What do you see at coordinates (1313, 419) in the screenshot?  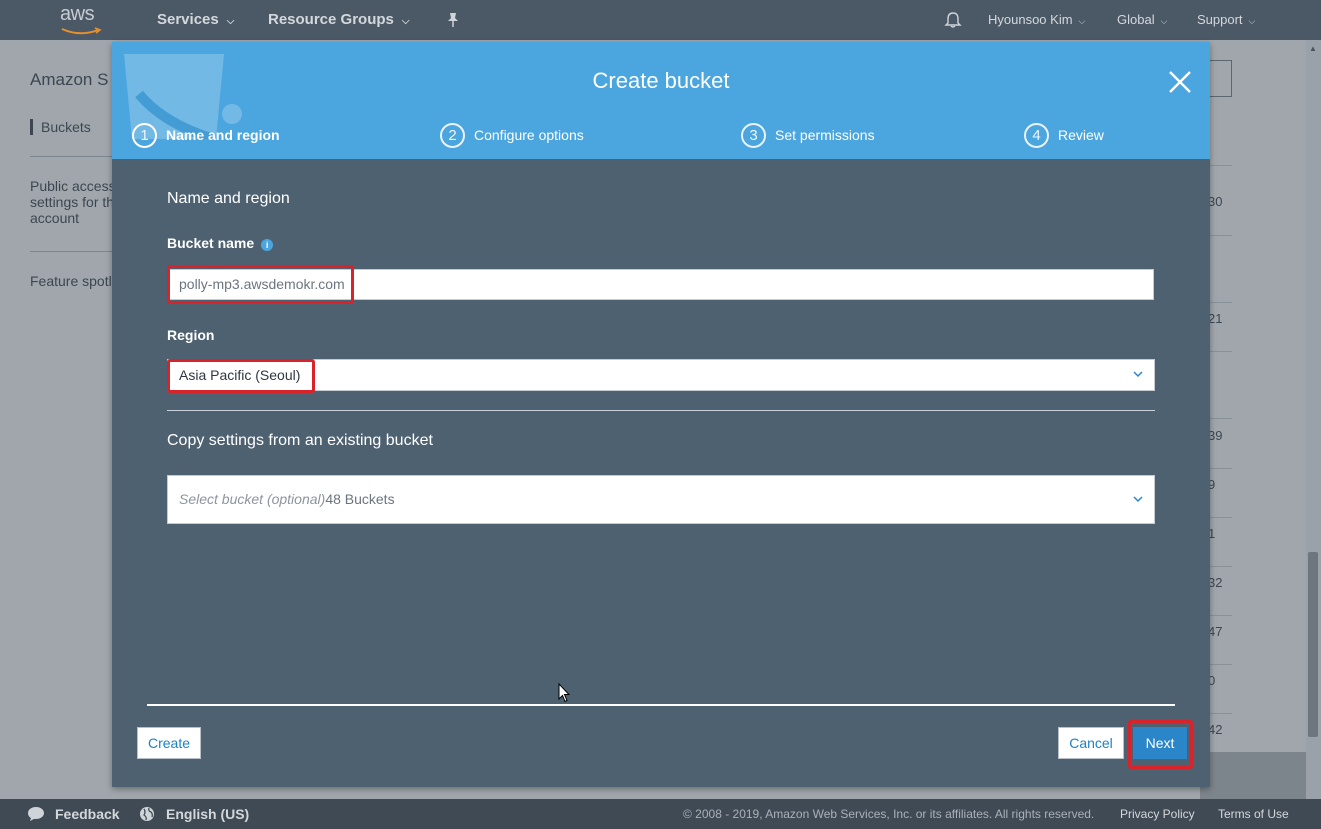 I see `page-scrollbar: ▲` at bounding box center [1313, 419].